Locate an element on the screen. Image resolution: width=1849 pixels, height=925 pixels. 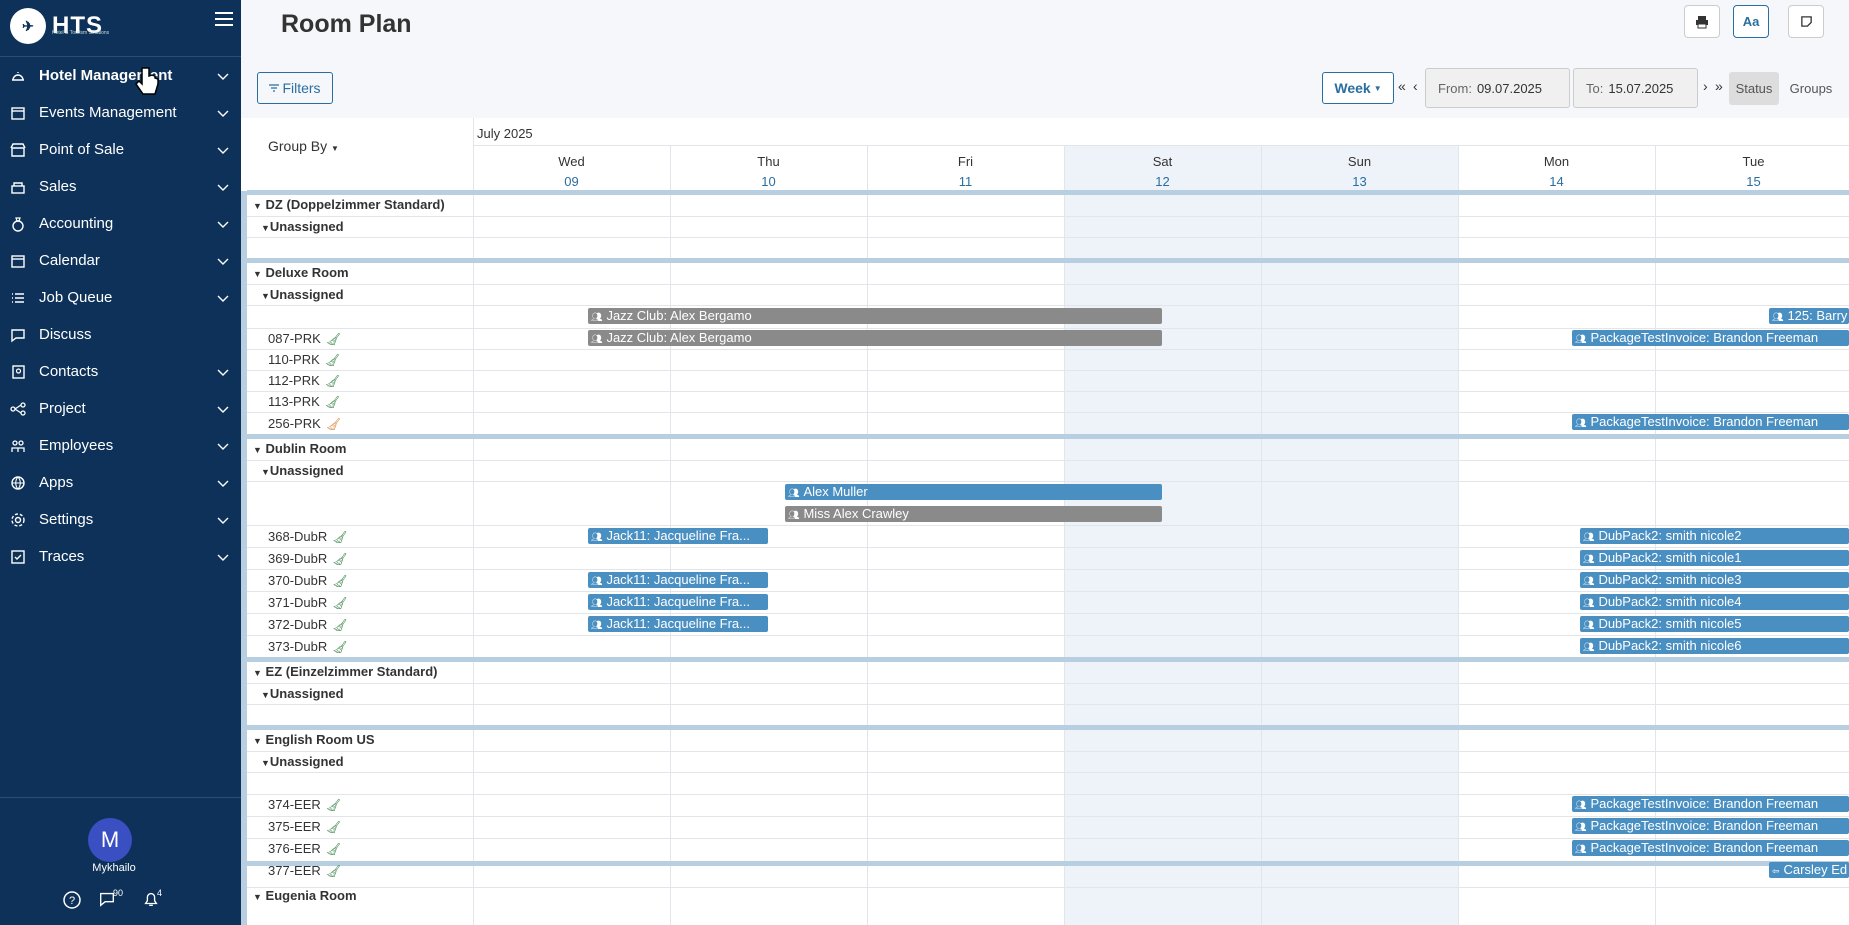
prev-page-icon: ‹ is located at coordinates (1415, 86).